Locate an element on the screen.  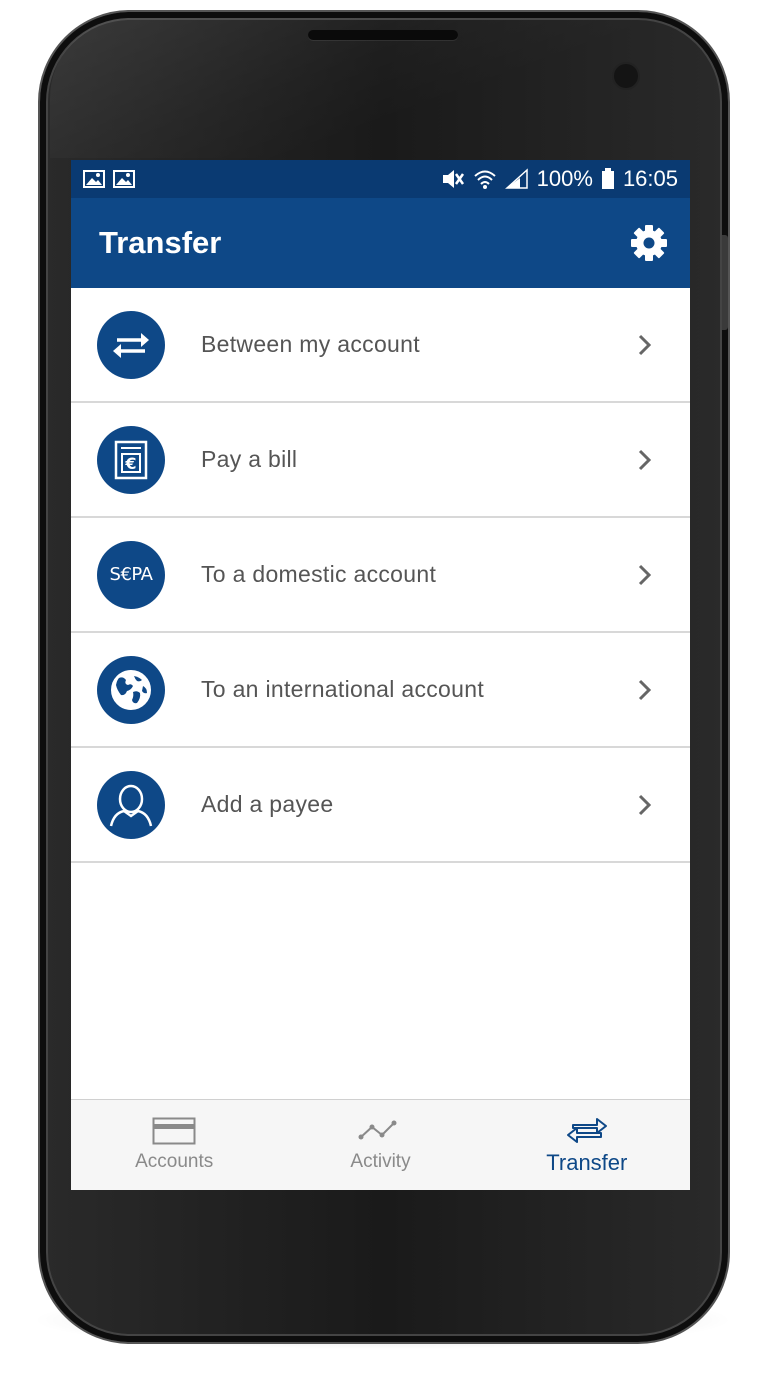
menu-item-label: To an international account is located at coordinates (343, 689).